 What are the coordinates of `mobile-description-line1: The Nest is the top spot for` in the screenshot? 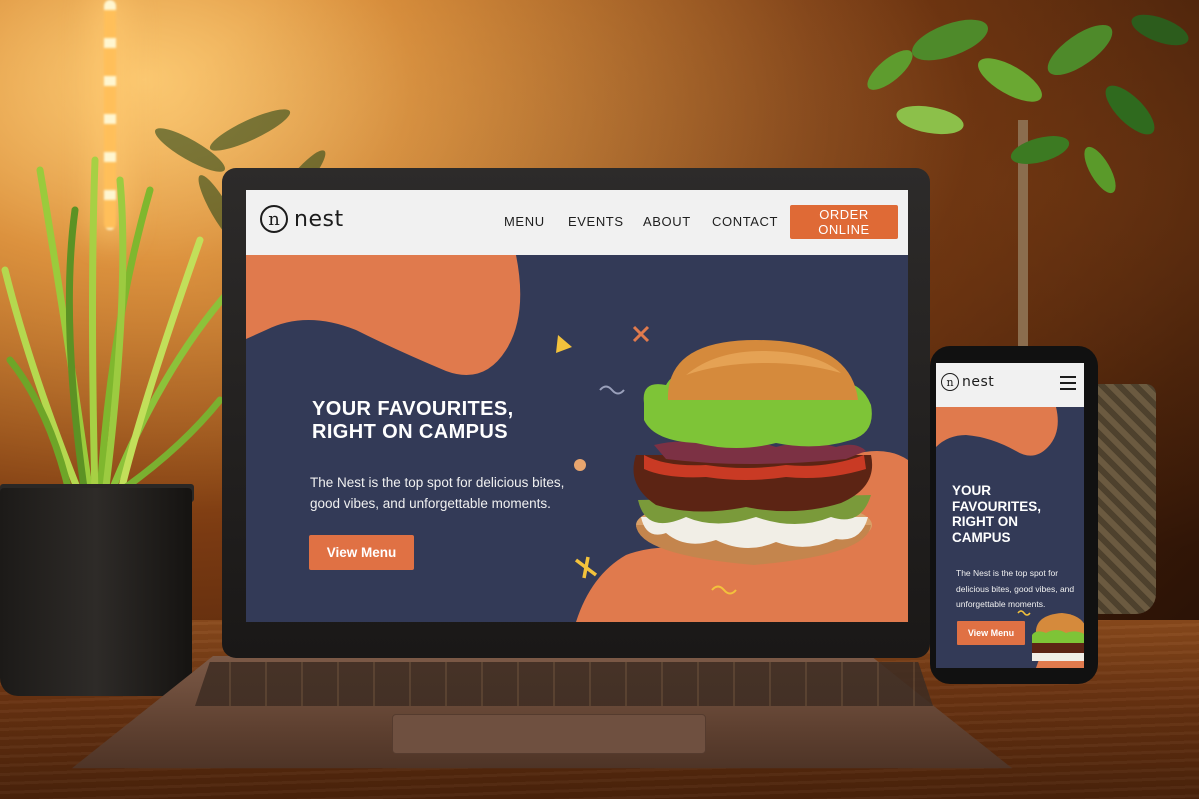 It's located at (1007, 573).